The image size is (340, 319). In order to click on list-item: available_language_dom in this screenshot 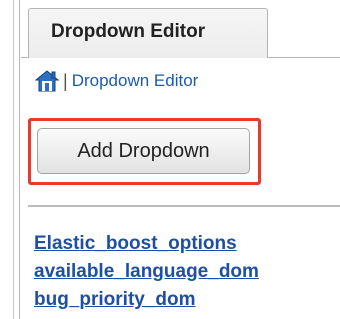, I will do `click(146, 272)`.